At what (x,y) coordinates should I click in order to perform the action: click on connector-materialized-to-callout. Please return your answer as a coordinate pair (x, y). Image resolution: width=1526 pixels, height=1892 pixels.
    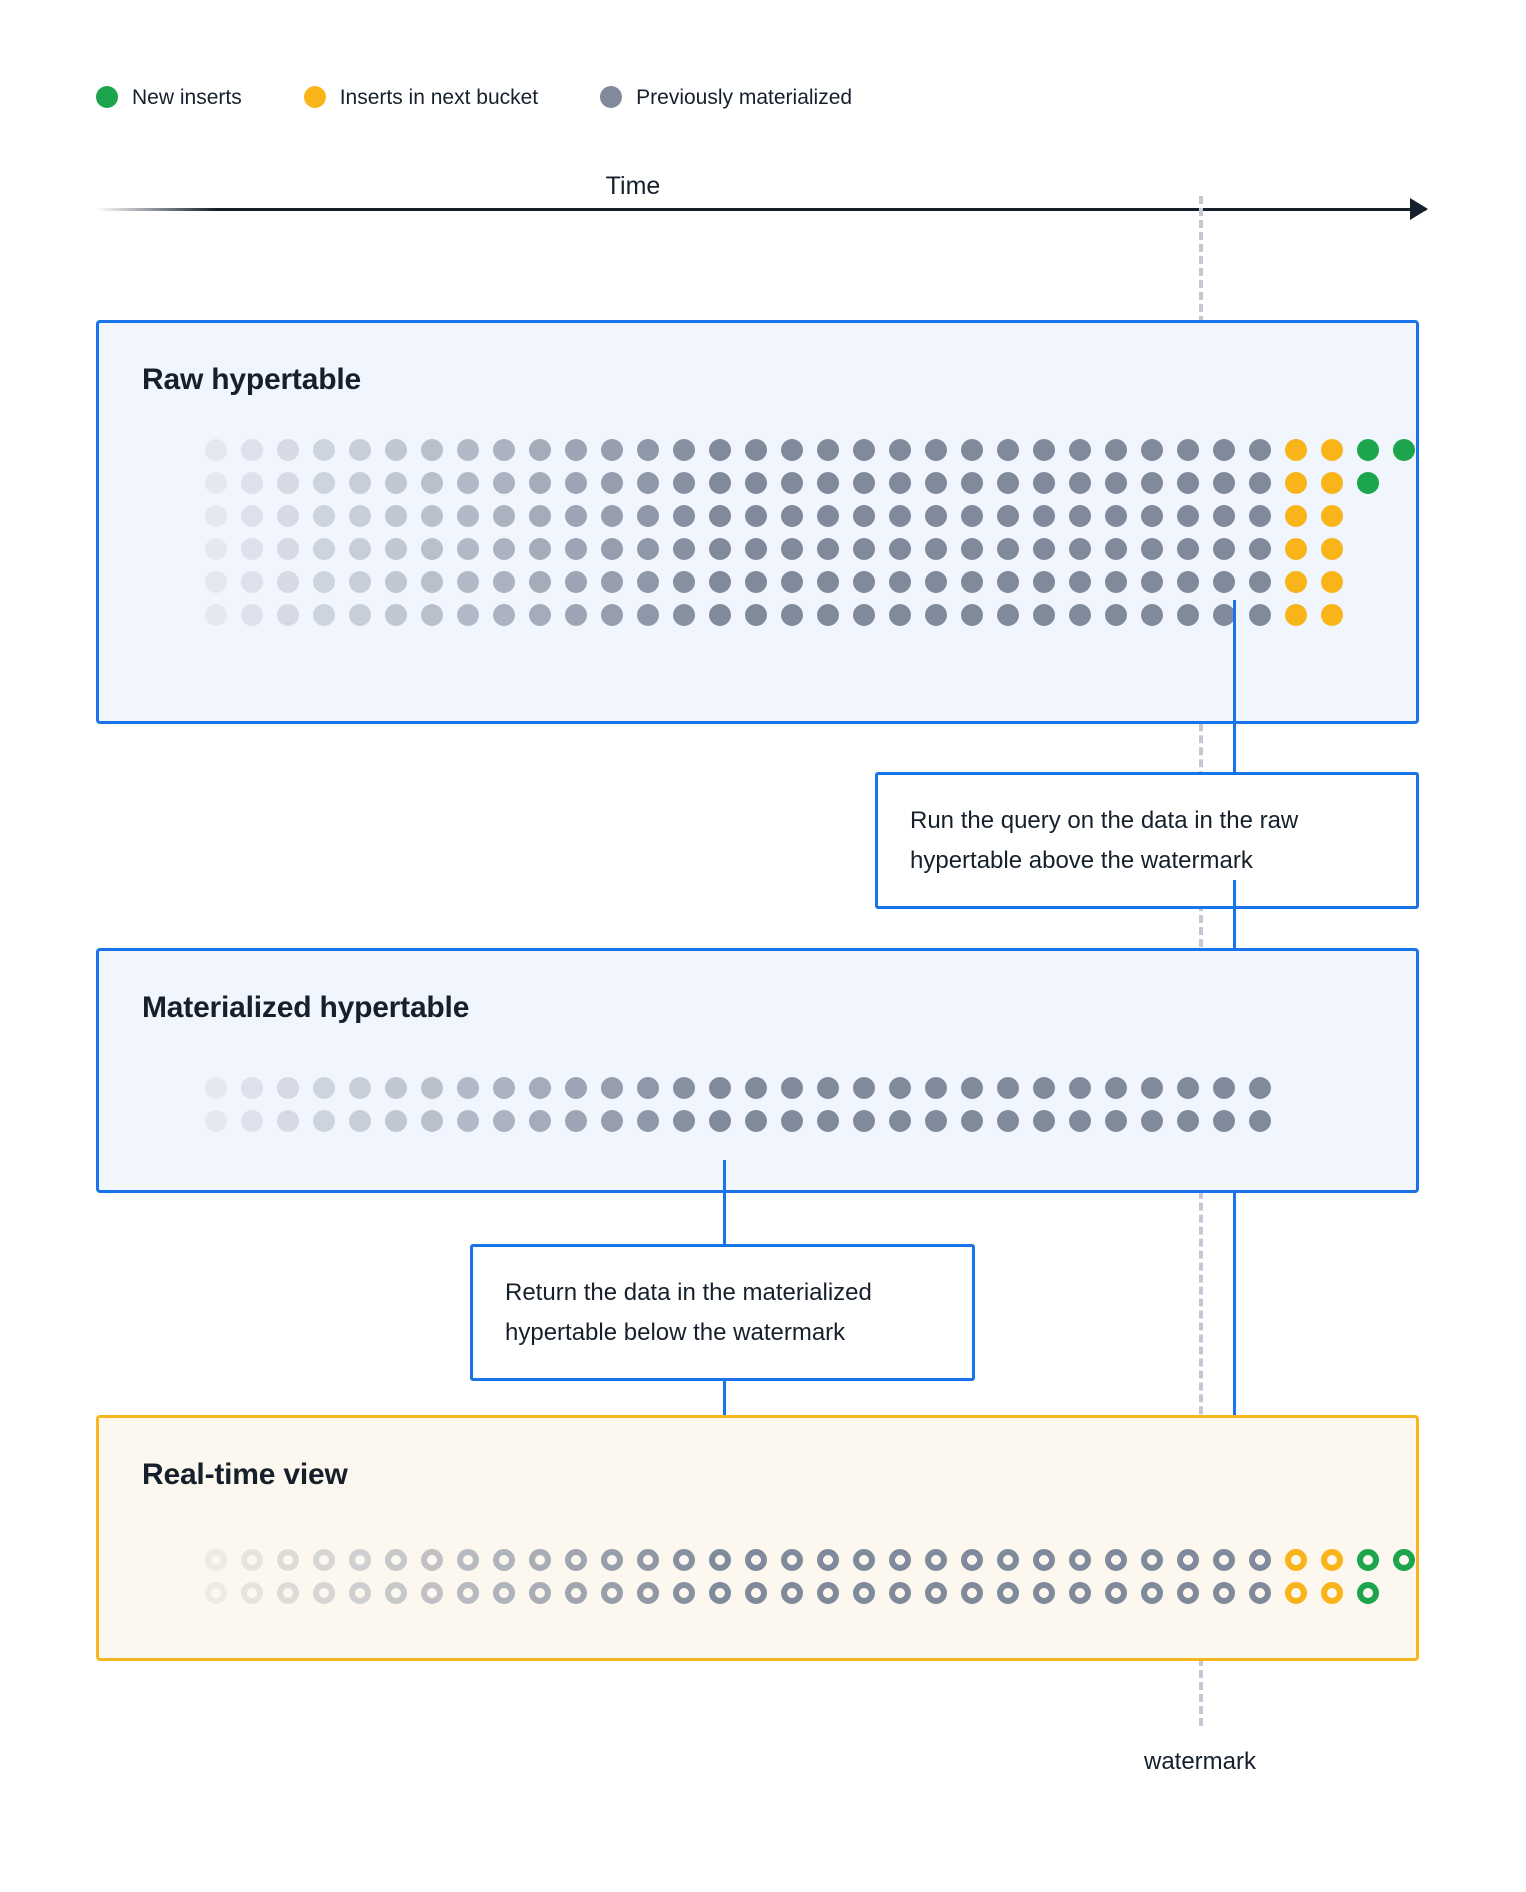
    Looking at the image, I should click on (724, 1202).